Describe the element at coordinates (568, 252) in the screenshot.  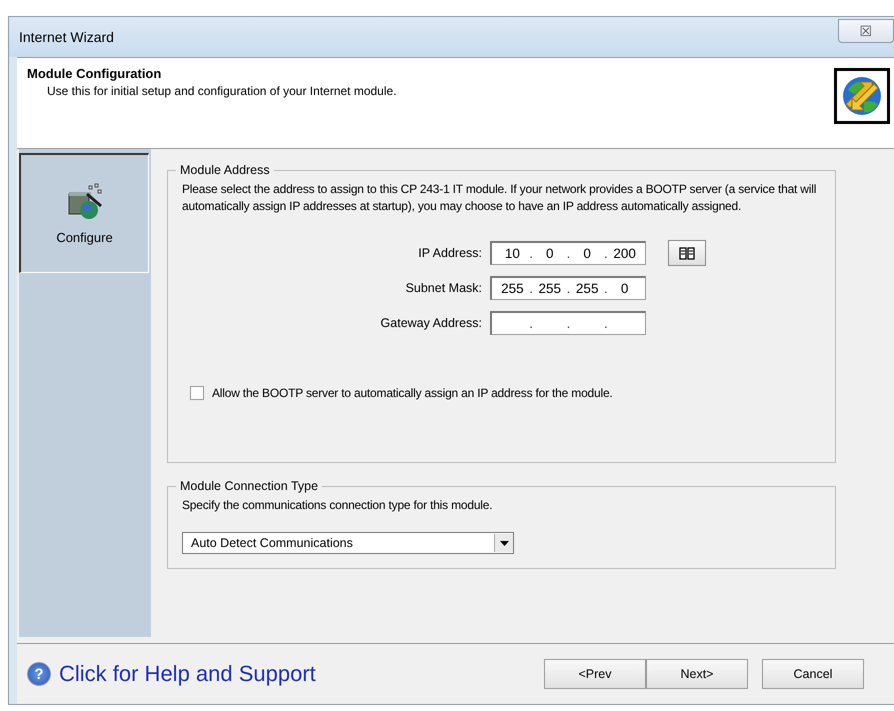
I see `ip-address-field: 10 . 0 . 0 . 200` at that location.